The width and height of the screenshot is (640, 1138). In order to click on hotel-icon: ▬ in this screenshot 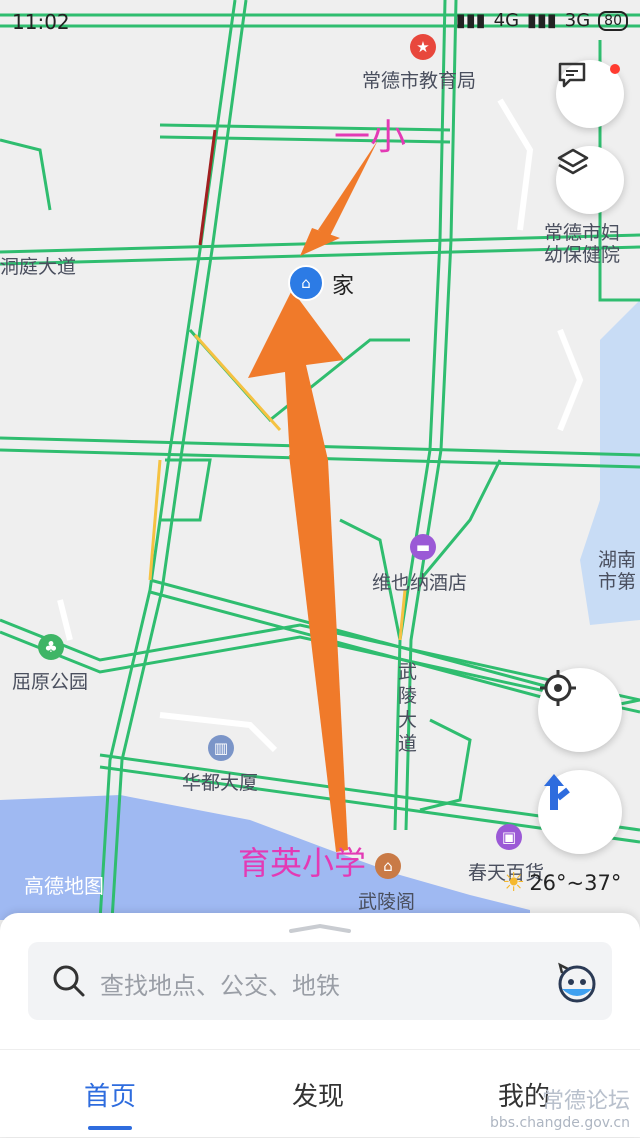, I will do `click(423, 547)`.